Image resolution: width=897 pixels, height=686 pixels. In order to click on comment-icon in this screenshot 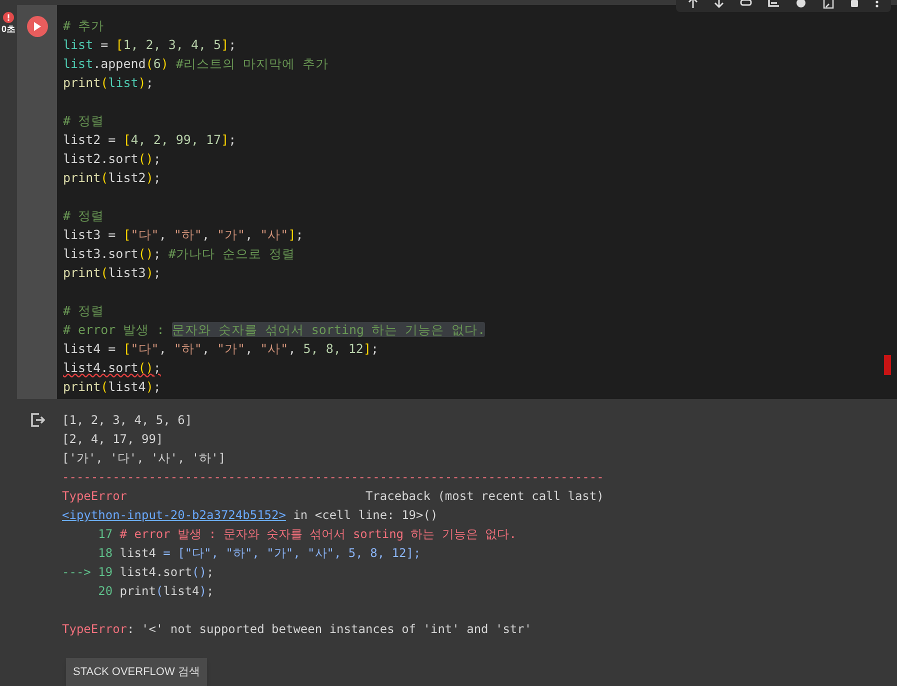, I will do `click(774, 4)`.